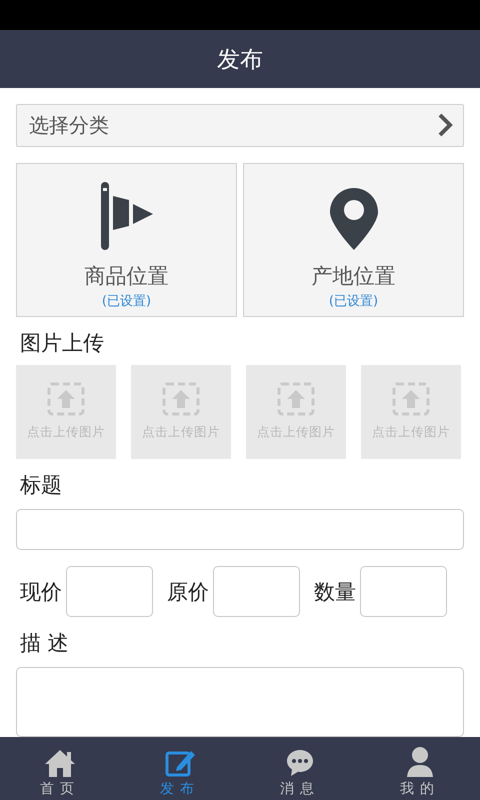 This screenshot has height=800, width=480. What do you see at coordinates (41, 592) in the screenshot?
I see `price-label: 现价` at bounding box center [41, 592].